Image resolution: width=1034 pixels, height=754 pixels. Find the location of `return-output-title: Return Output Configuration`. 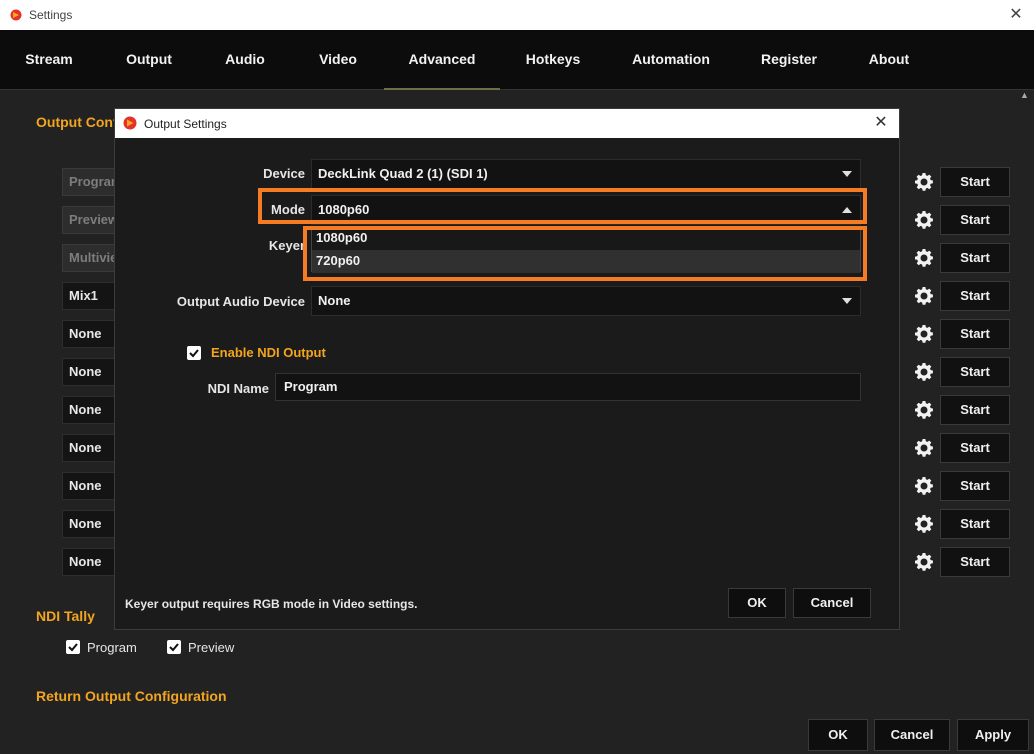

return-output-title: Return Output Configuration is located at coordinates (131, 696).